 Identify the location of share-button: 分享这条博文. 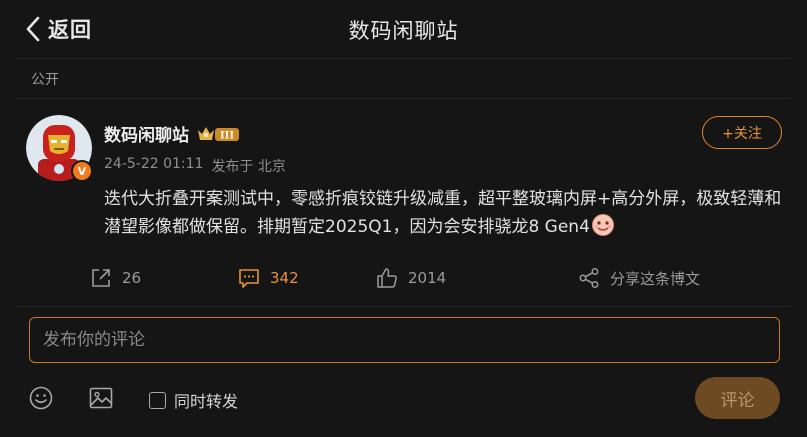
(639, 278).